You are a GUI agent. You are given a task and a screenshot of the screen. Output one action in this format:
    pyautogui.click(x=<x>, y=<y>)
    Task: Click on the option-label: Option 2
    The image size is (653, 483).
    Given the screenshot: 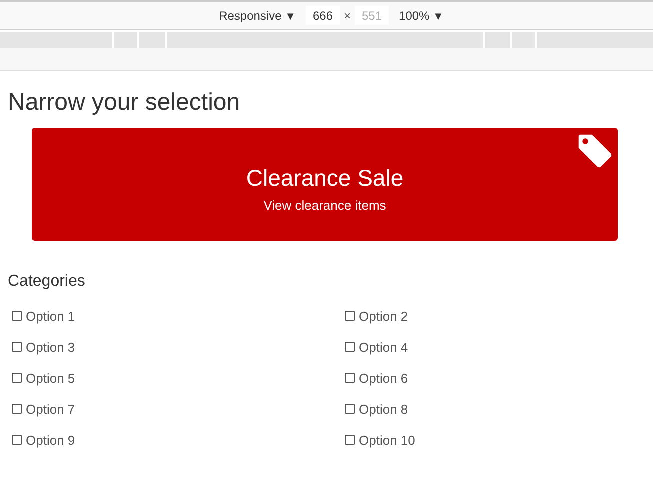 What is the action you would take?
    pyautogui.click(x=383, y=316)
    